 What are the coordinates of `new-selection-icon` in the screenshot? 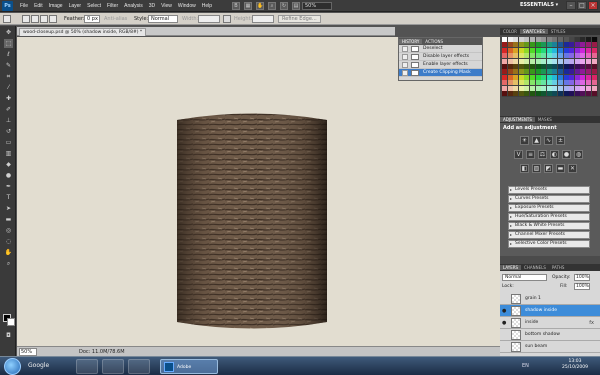 It's located at (26, 19).